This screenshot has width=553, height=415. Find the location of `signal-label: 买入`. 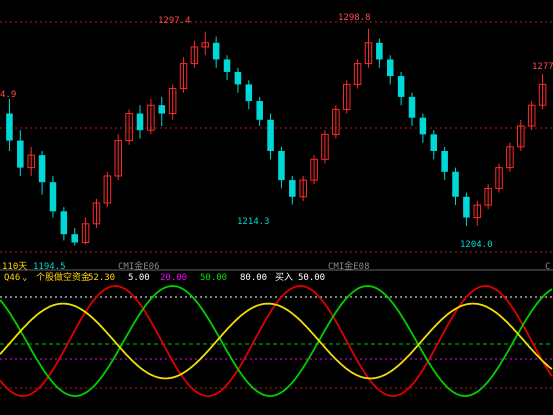

signal-label: 买入 is located at coordinates (284, 278).